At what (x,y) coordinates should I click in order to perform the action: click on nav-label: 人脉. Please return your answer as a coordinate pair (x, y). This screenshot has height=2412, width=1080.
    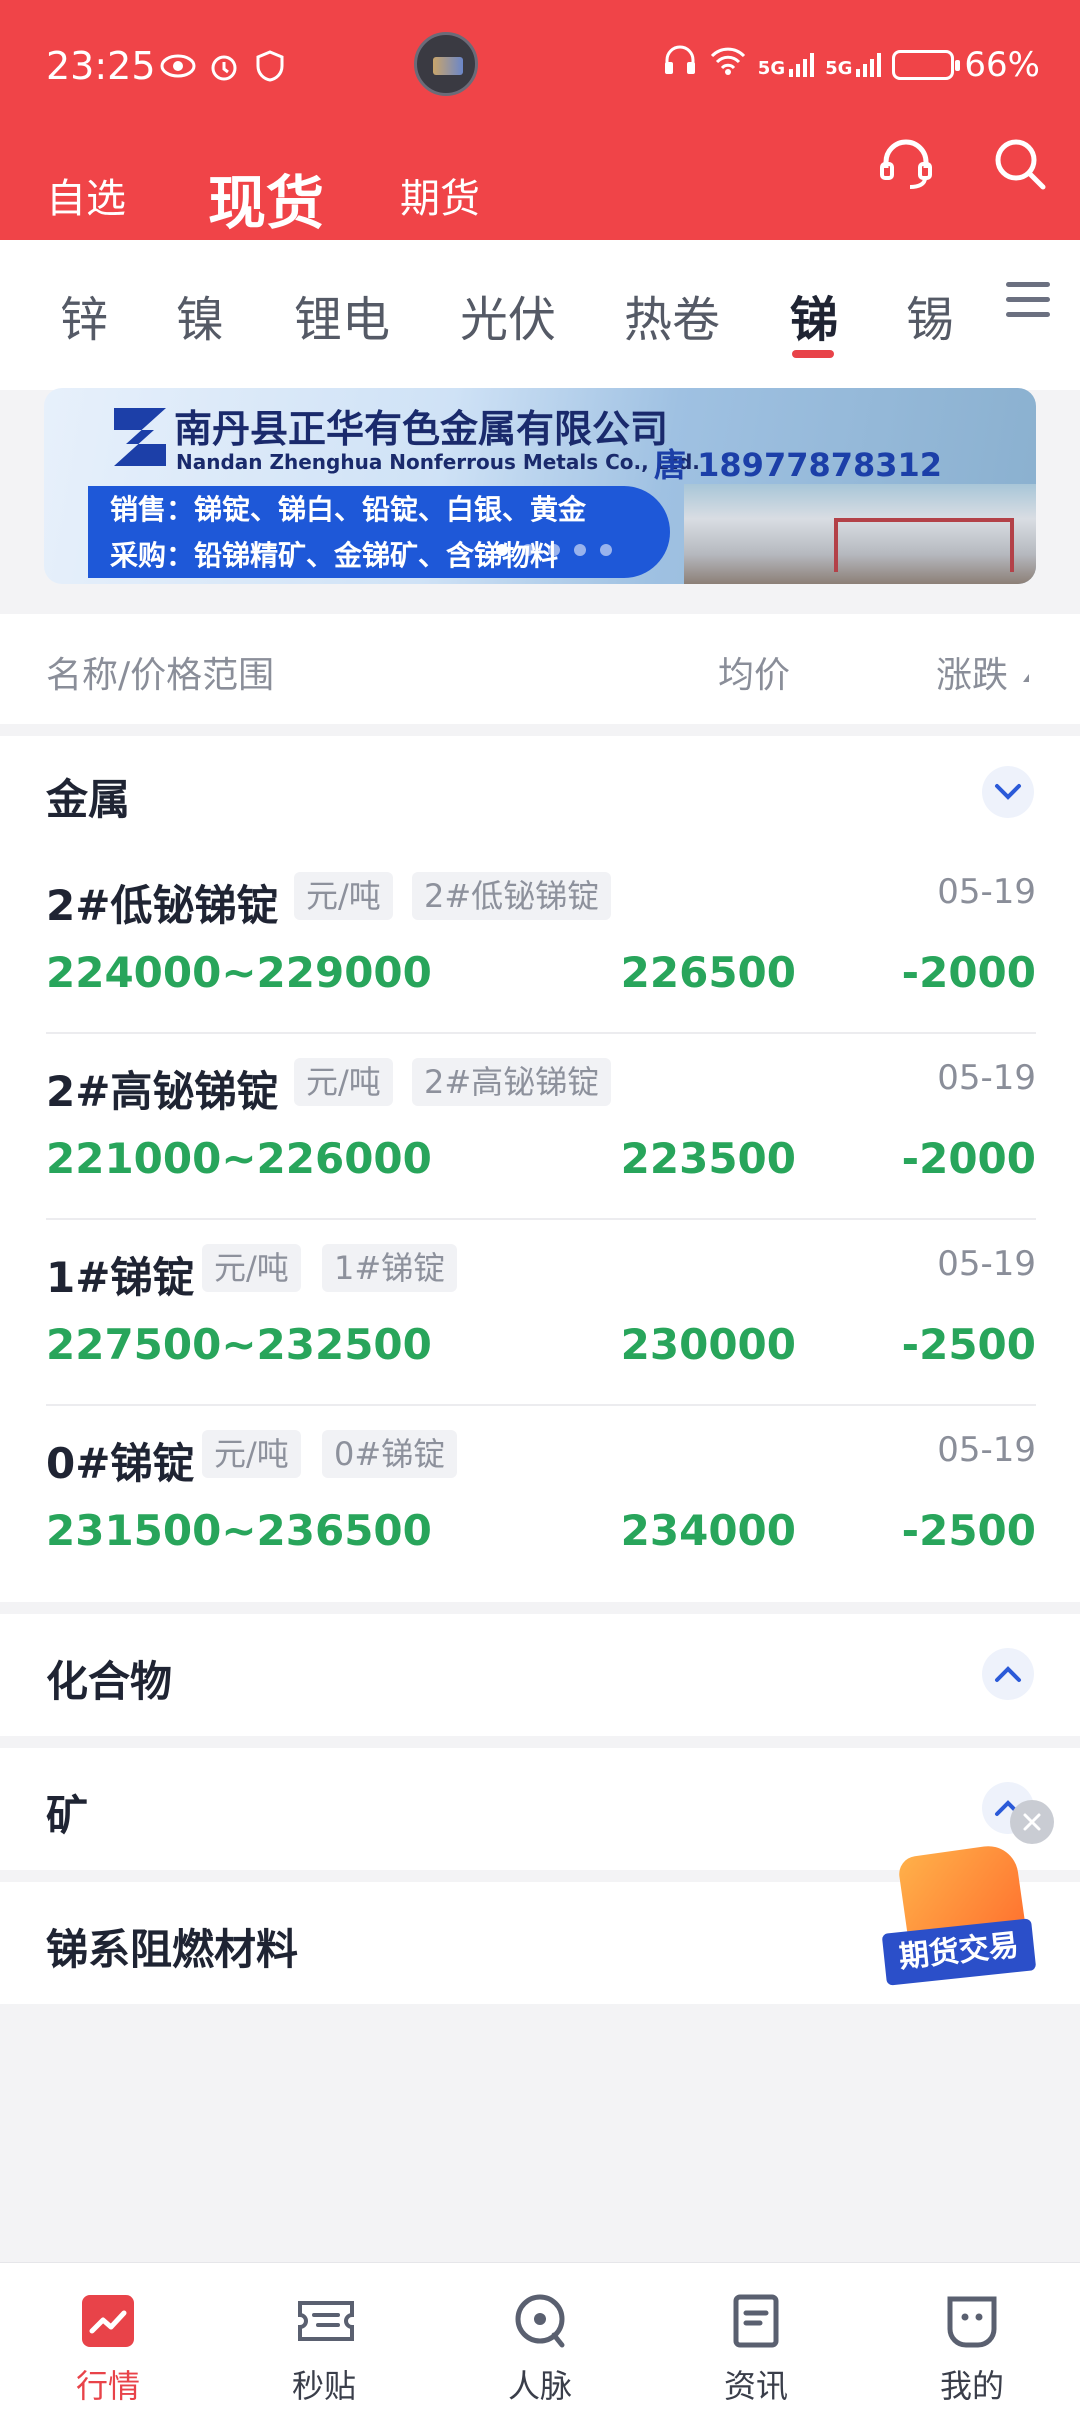
    Looking at the image, I should click on (539, 2386).